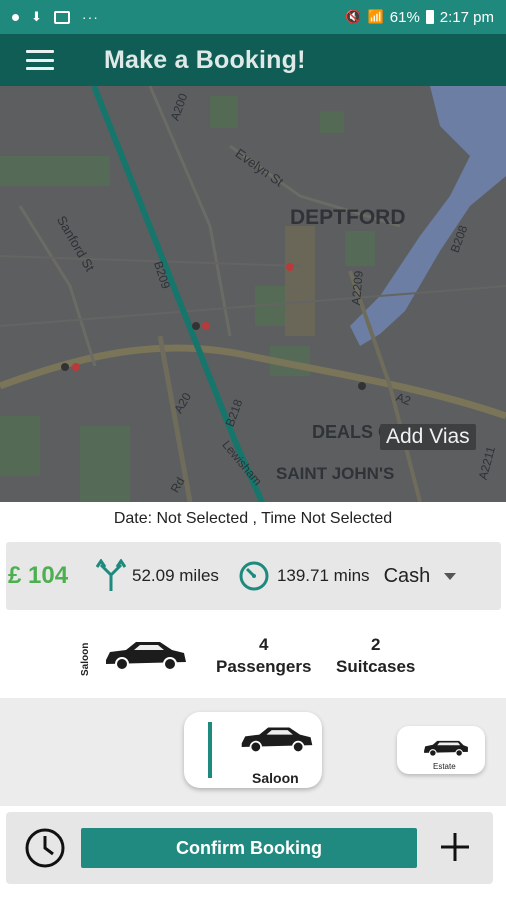 This screenshot has height=900, width=506. Describe the element at coordinates (375, 656) in the screenshot. I see `suitcases-info: 2 Suitcases` at that location.